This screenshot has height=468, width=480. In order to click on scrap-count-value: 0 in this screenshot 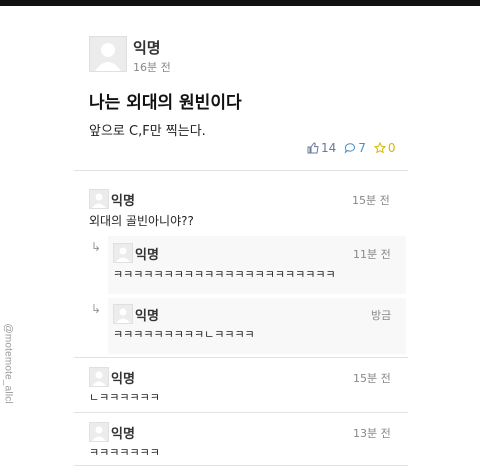, I will do `click(391, 148)`.